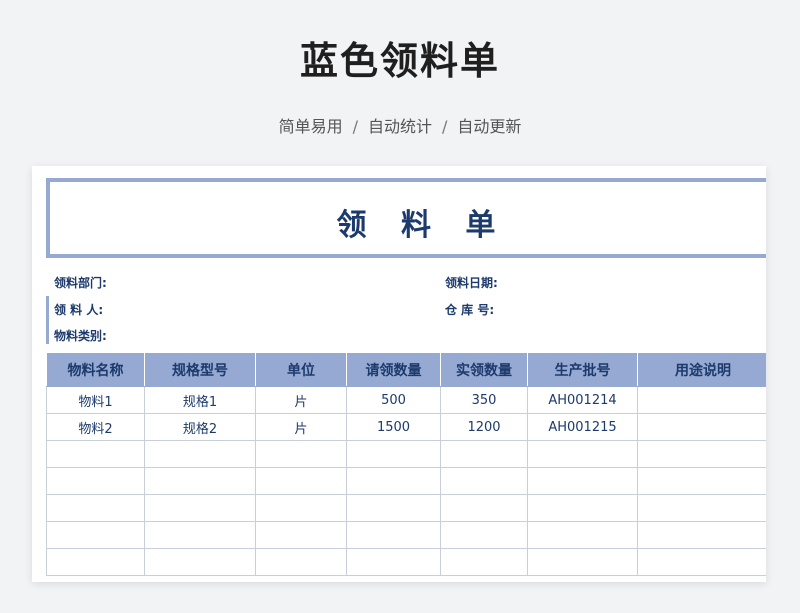  I want to click on field-category-label: 物料类别:, so click(80, 336).